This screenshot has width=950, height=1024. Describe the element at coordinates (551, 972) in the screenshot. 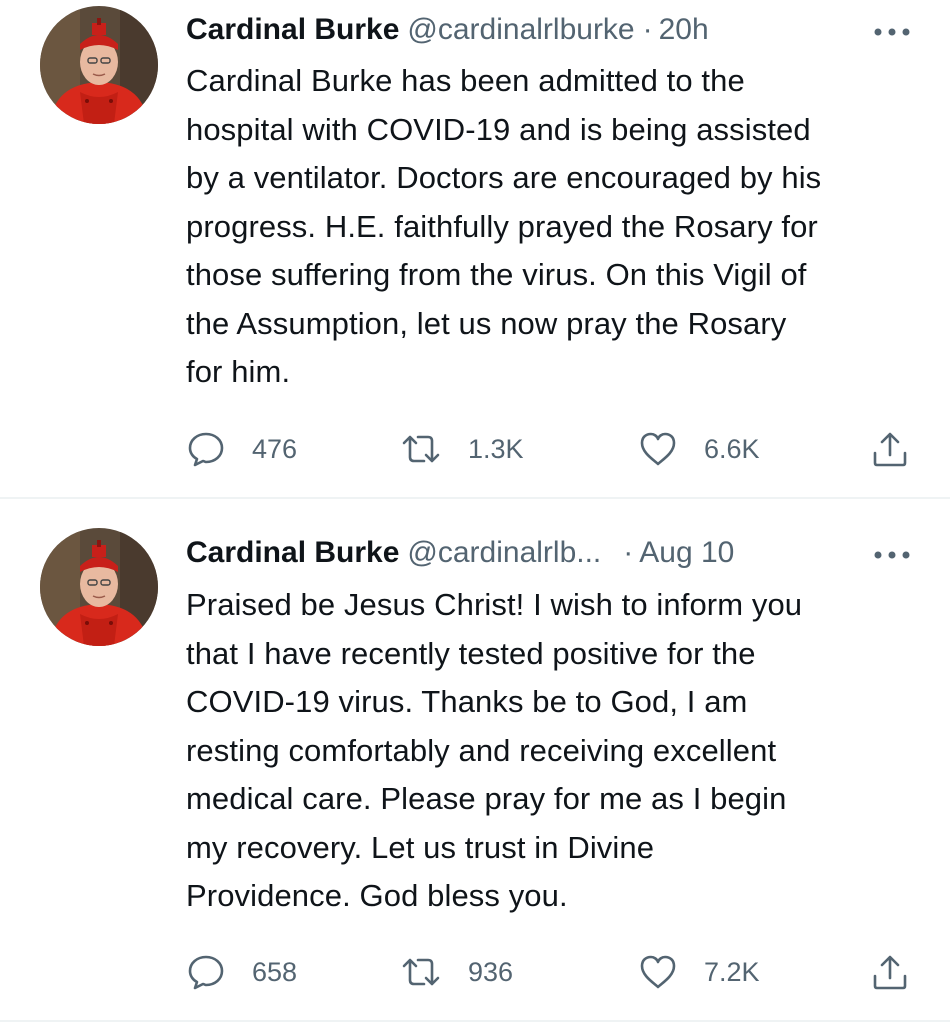

I see `tweet-actions: 658 936 7.2K` at that location.